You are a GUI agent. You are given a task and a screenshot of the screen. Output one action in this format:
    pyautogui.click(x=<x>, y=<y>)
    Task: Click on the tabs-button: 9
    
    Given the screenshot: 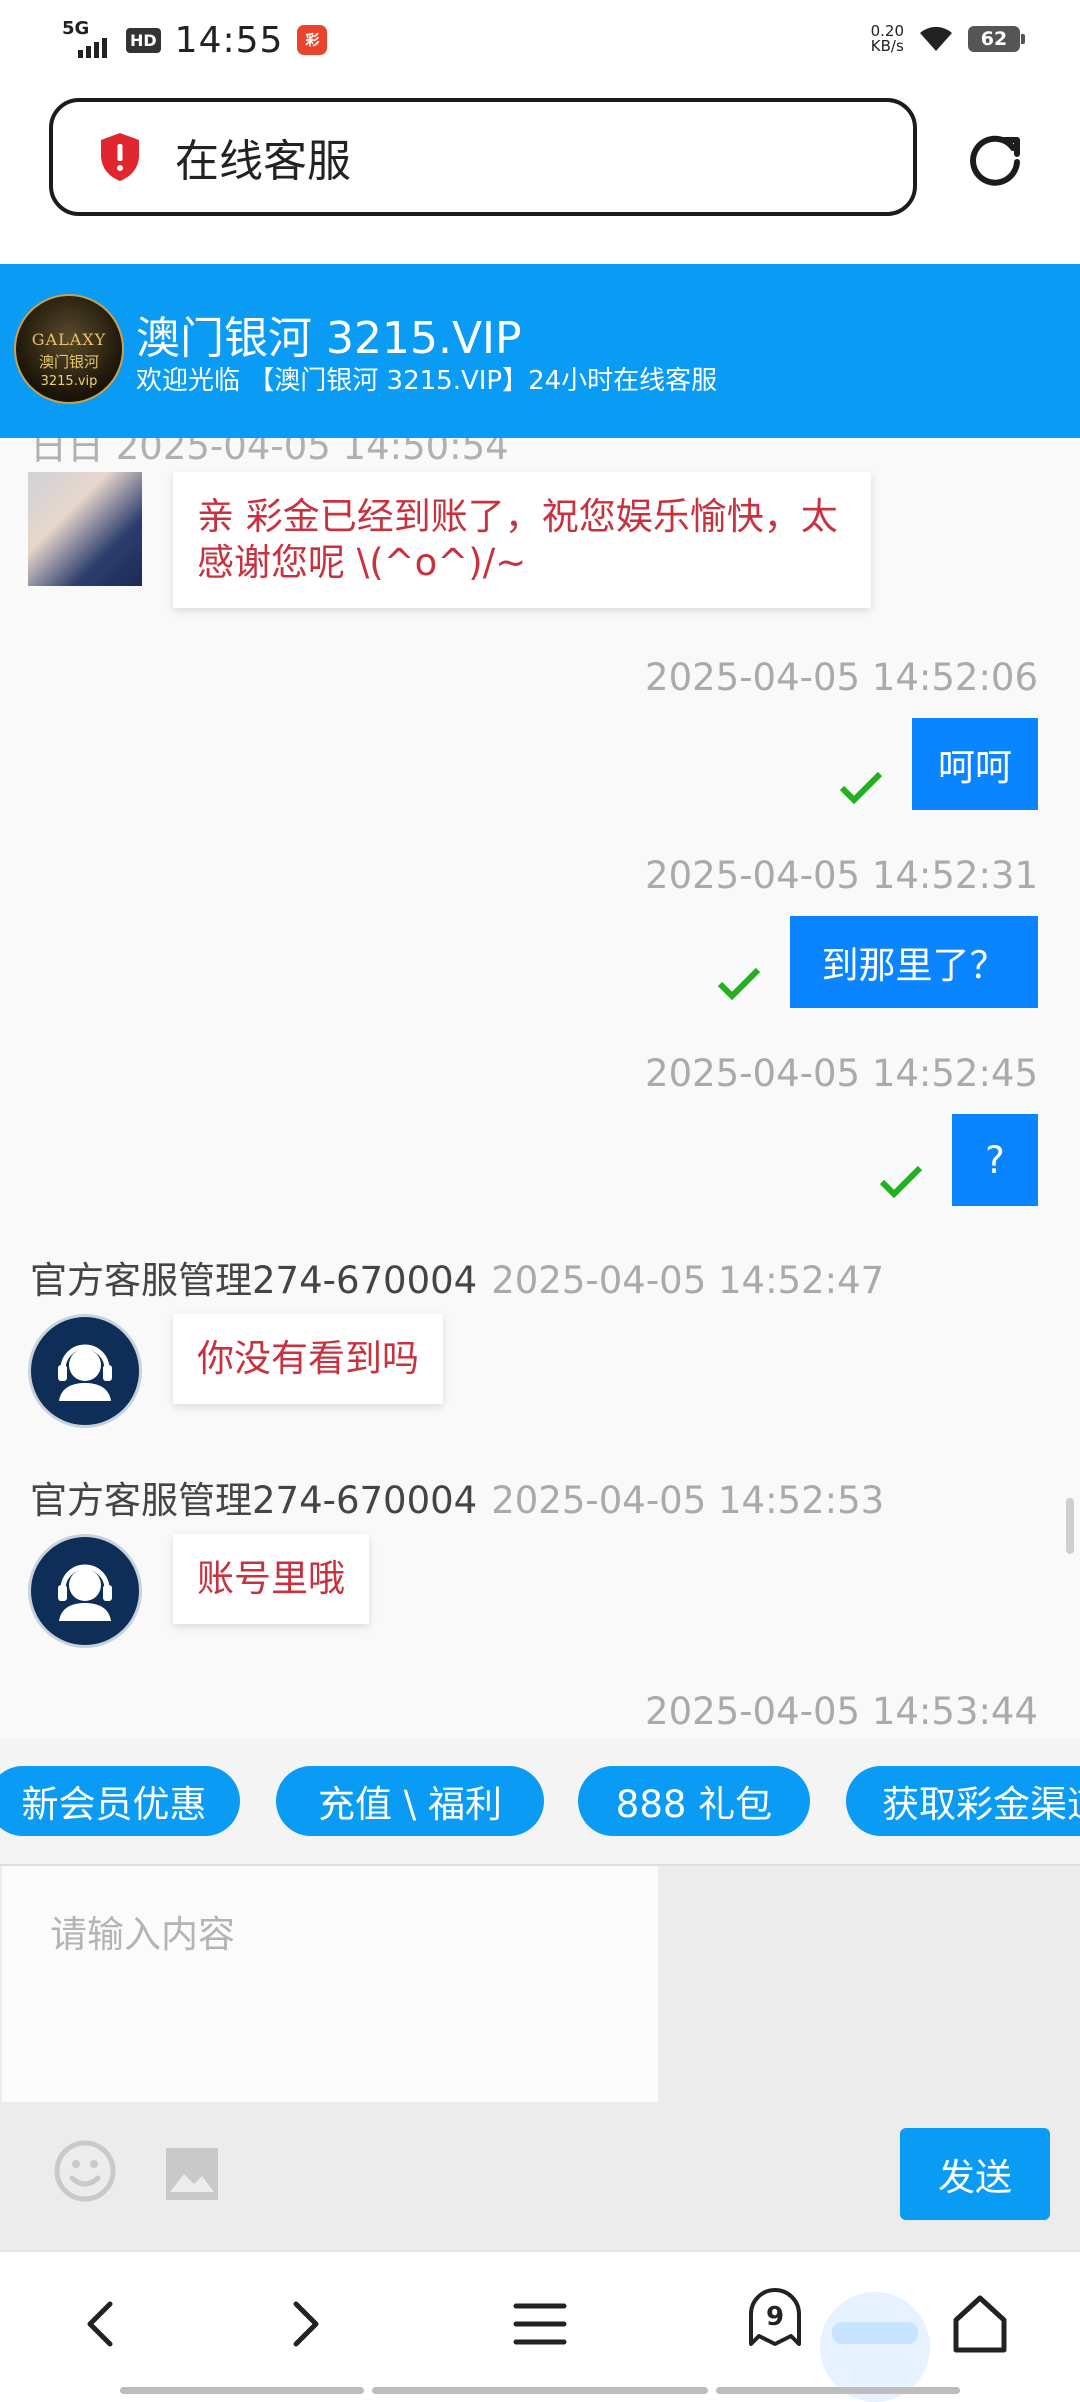 What is the action you would take?
    pyautogui.click(x=775, y=2317)
    